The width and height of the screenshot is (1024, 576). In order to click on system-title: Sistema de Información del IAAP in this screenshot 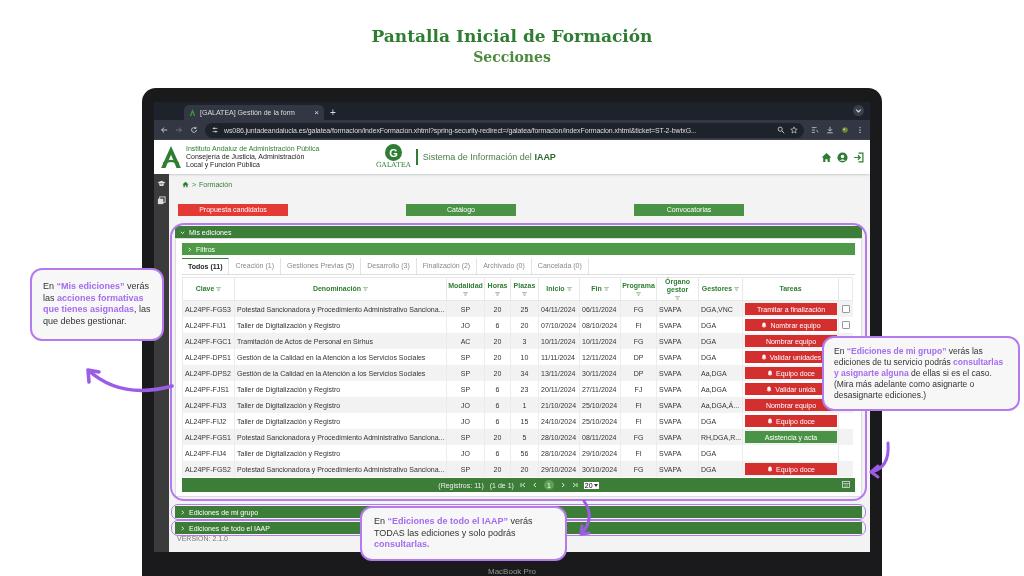, I will do `click(485, 157)`.